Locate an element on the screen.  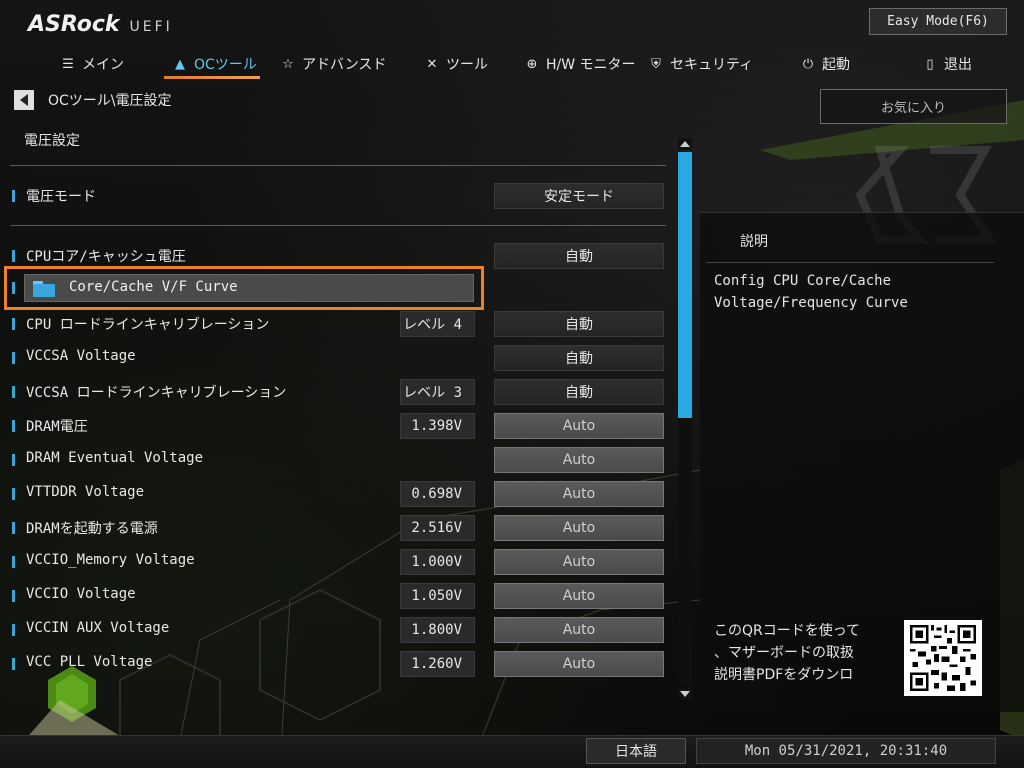
setting-row: DRAMを起動する電源 2.516V Auto is located at coordinates (340, 528).